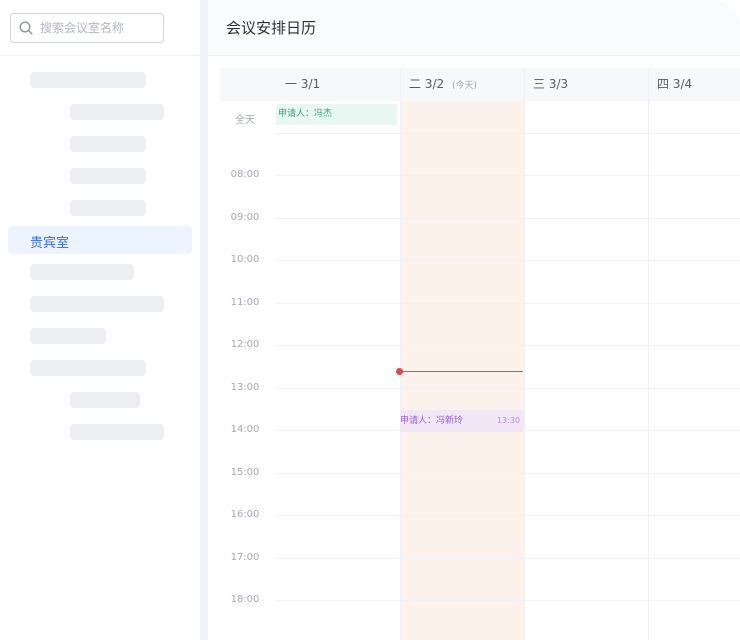 This screenshot has width=740, height=640. I want to click on hour-label: 10:00, so click(245, 259).